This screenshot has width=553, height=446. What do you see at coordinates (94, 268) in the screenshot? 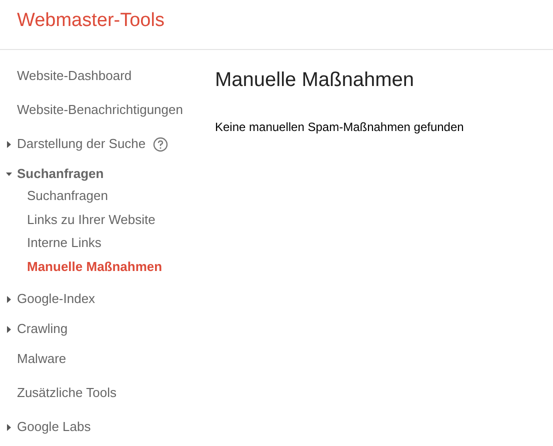
I see `nav-subitem: Manuelle Maßnahmen` at bounding box center [94, 268].